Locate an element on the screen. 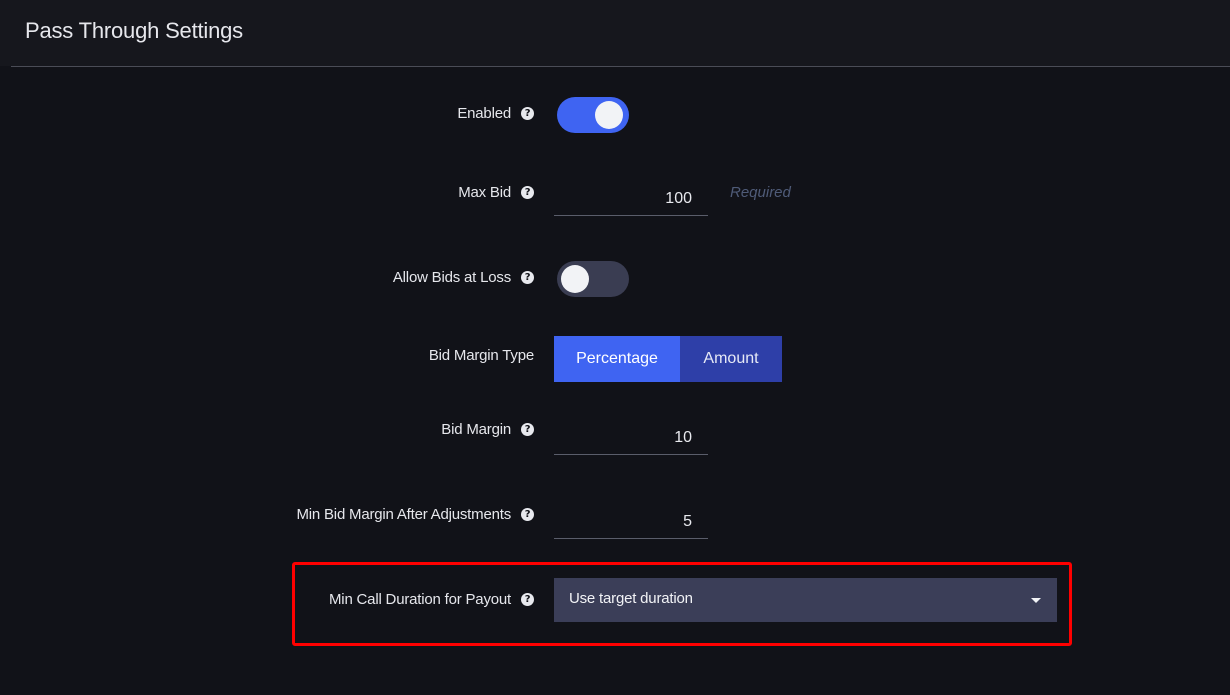  section-title: Pass Through Settings is located at coordinates (134, 30).